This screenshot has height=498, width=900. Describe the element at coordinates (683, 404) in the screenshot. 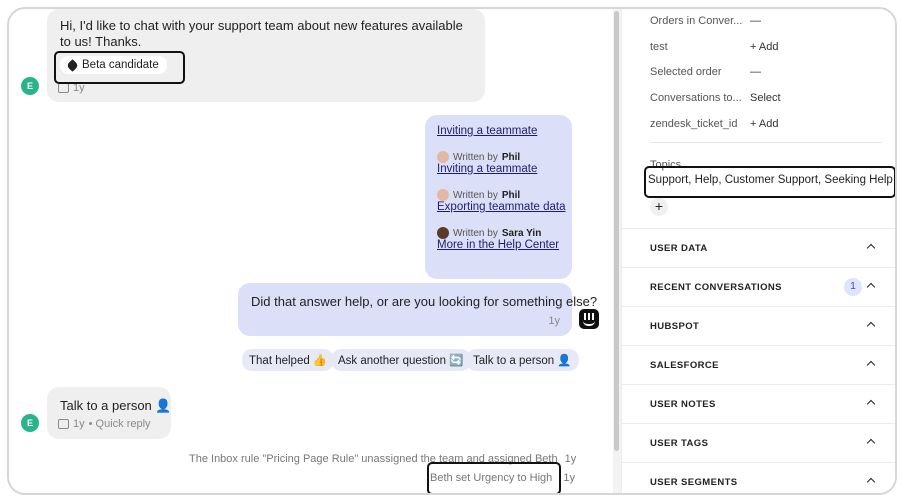

I see `section-title: USER NOTES` at that location.